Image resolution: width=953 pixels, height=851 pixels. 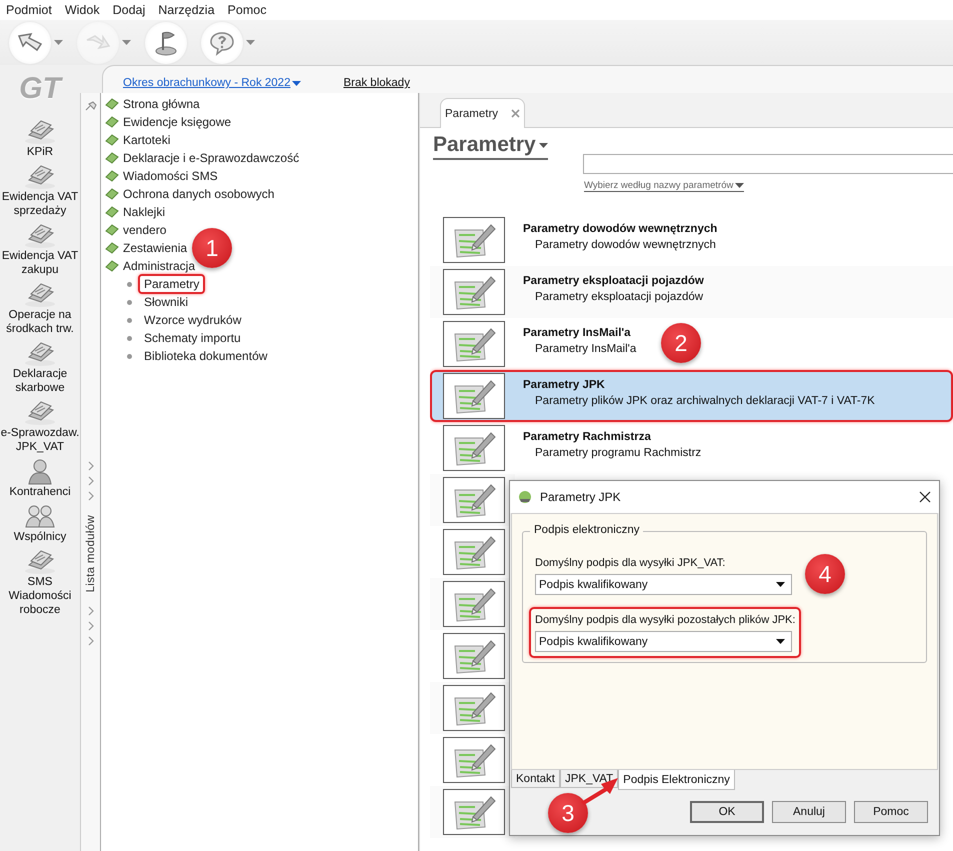 I want to click on dialog-button: Pomoc, so click(x=891, y=812).